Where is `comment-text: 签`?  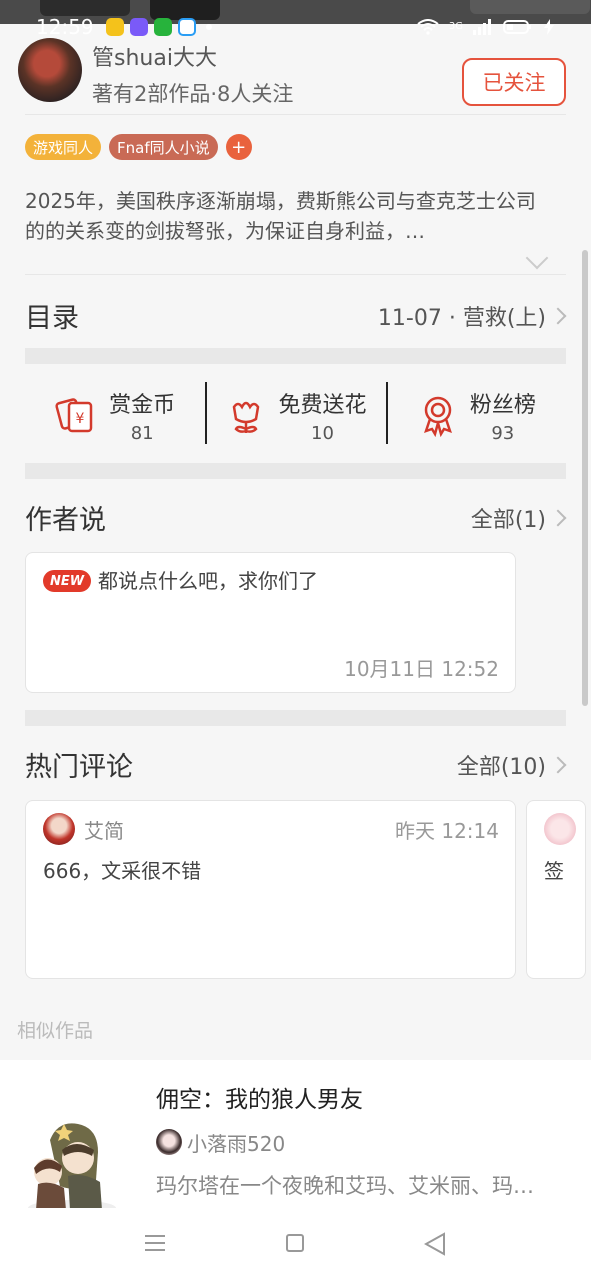
comment-text: 签 is located at coordinates (554, 871).